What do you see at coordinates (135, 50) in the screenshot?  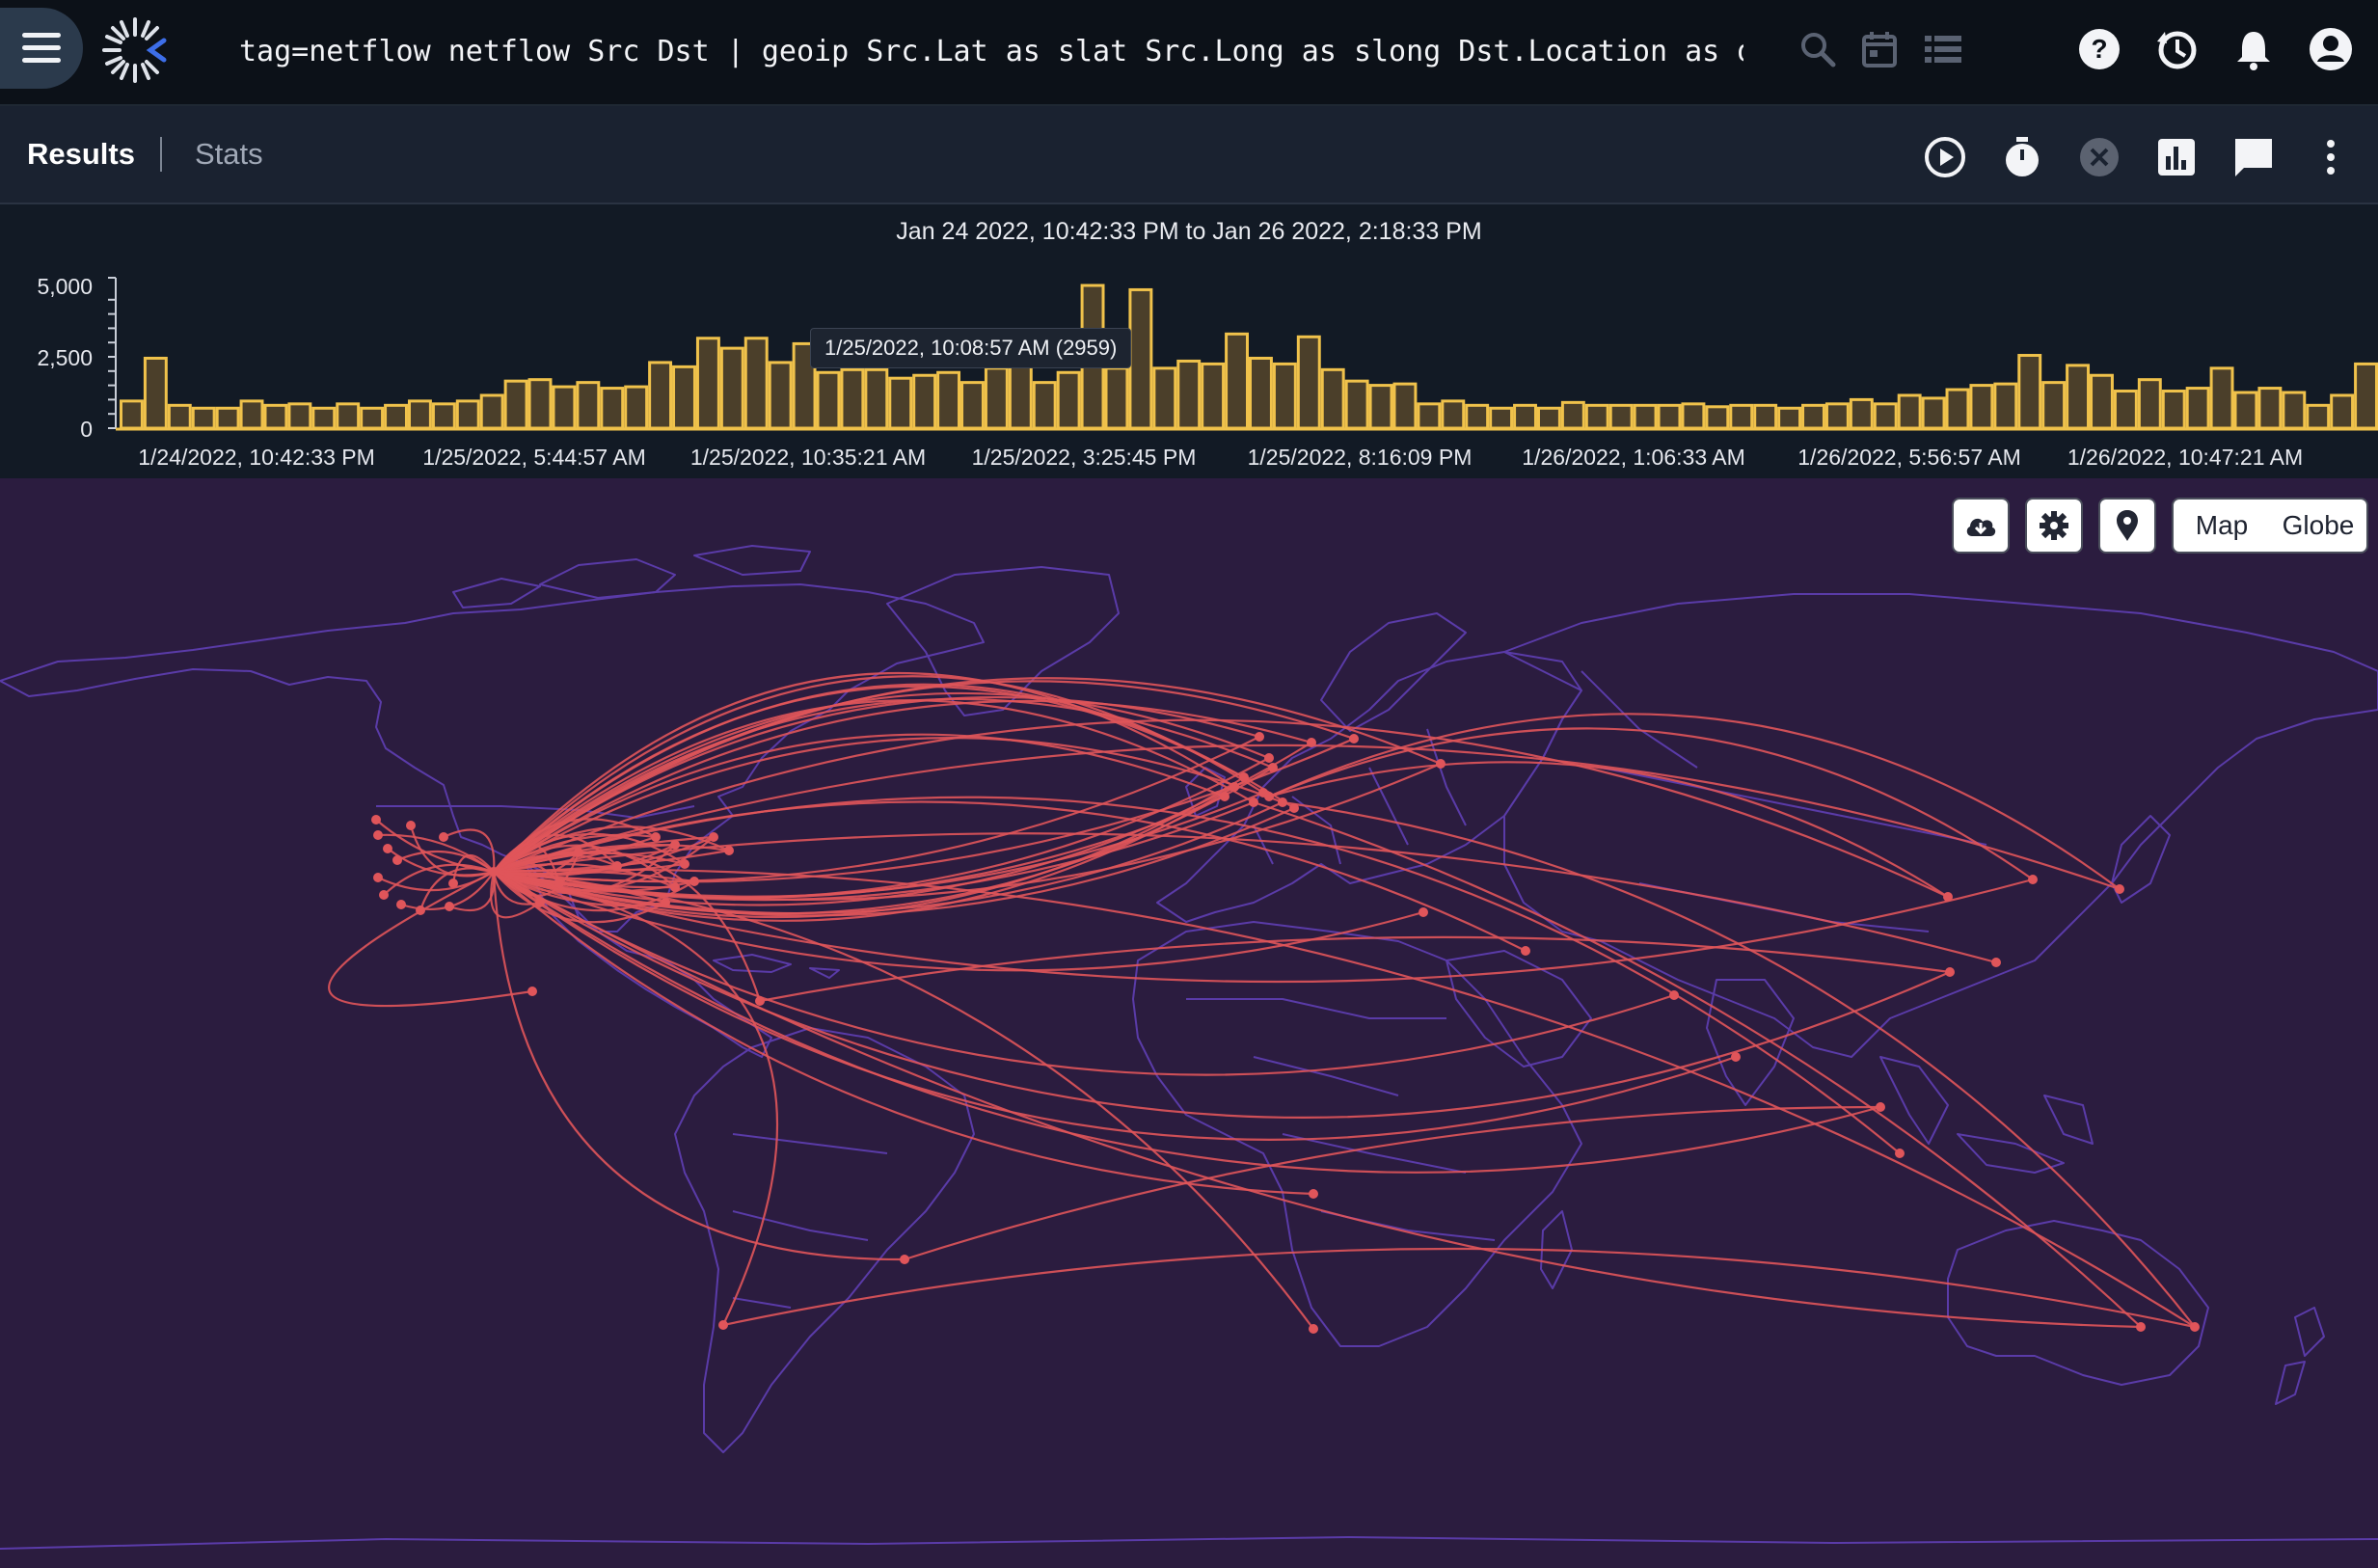 I see `app-logo` at bounding box center [135, 50].